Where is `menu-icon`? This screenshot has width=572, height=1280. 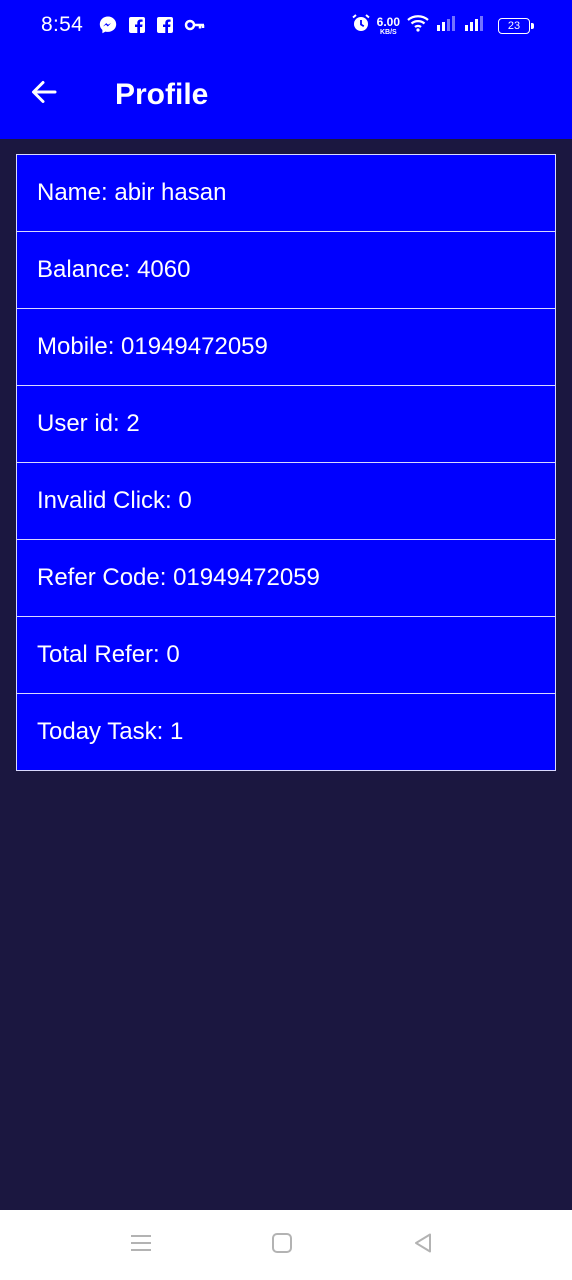 menu-icon is located at coordinates (141, 1245).